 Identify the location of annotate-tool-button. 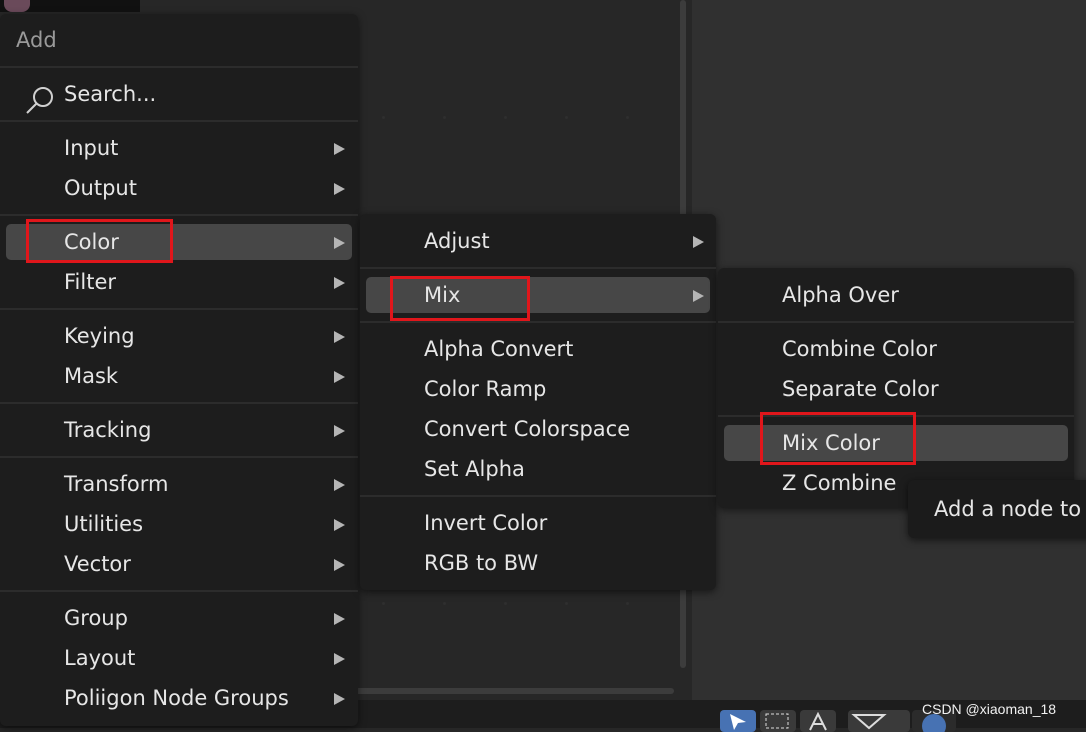
(818, 721).